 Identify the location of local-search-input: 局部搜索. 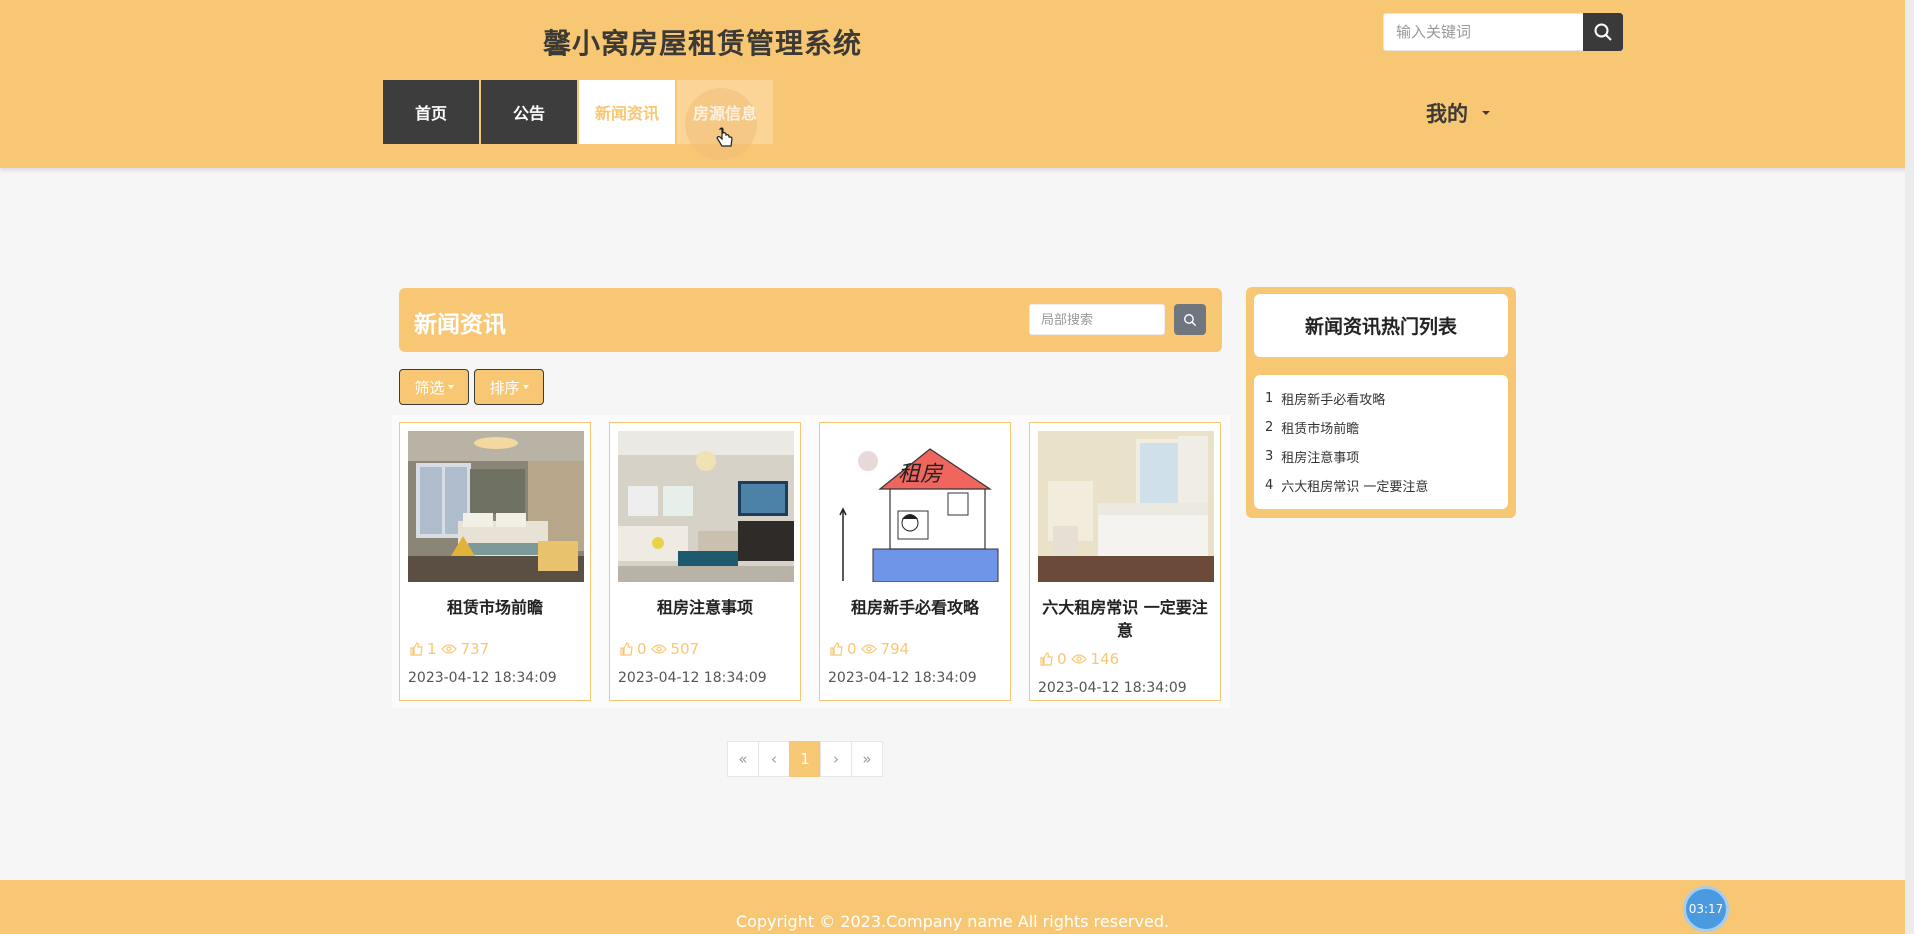
(1097, 319).